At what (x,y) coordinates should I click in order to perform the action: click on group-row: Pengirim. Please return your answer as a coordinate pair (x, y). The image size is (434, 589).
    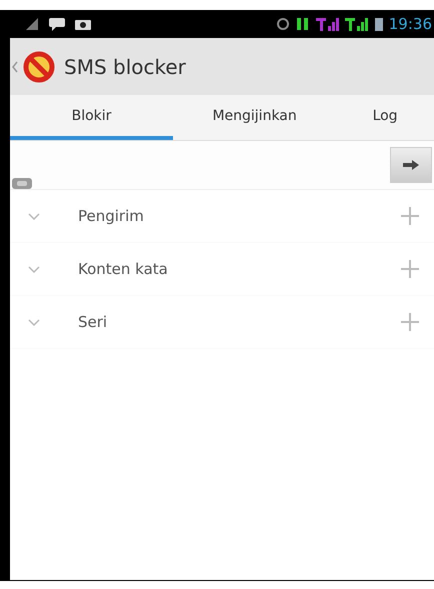
    Looking at the image, I should click on (222, 216).